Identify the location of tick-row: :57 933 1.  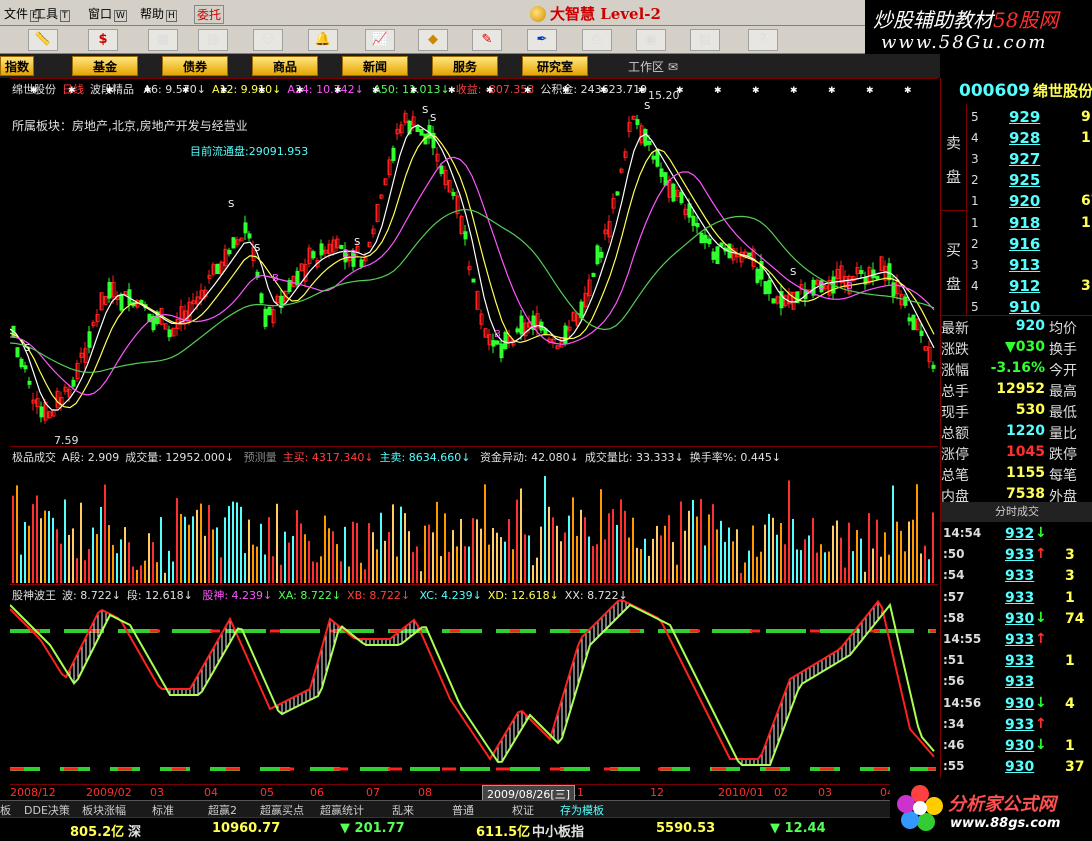
(1016, 598).